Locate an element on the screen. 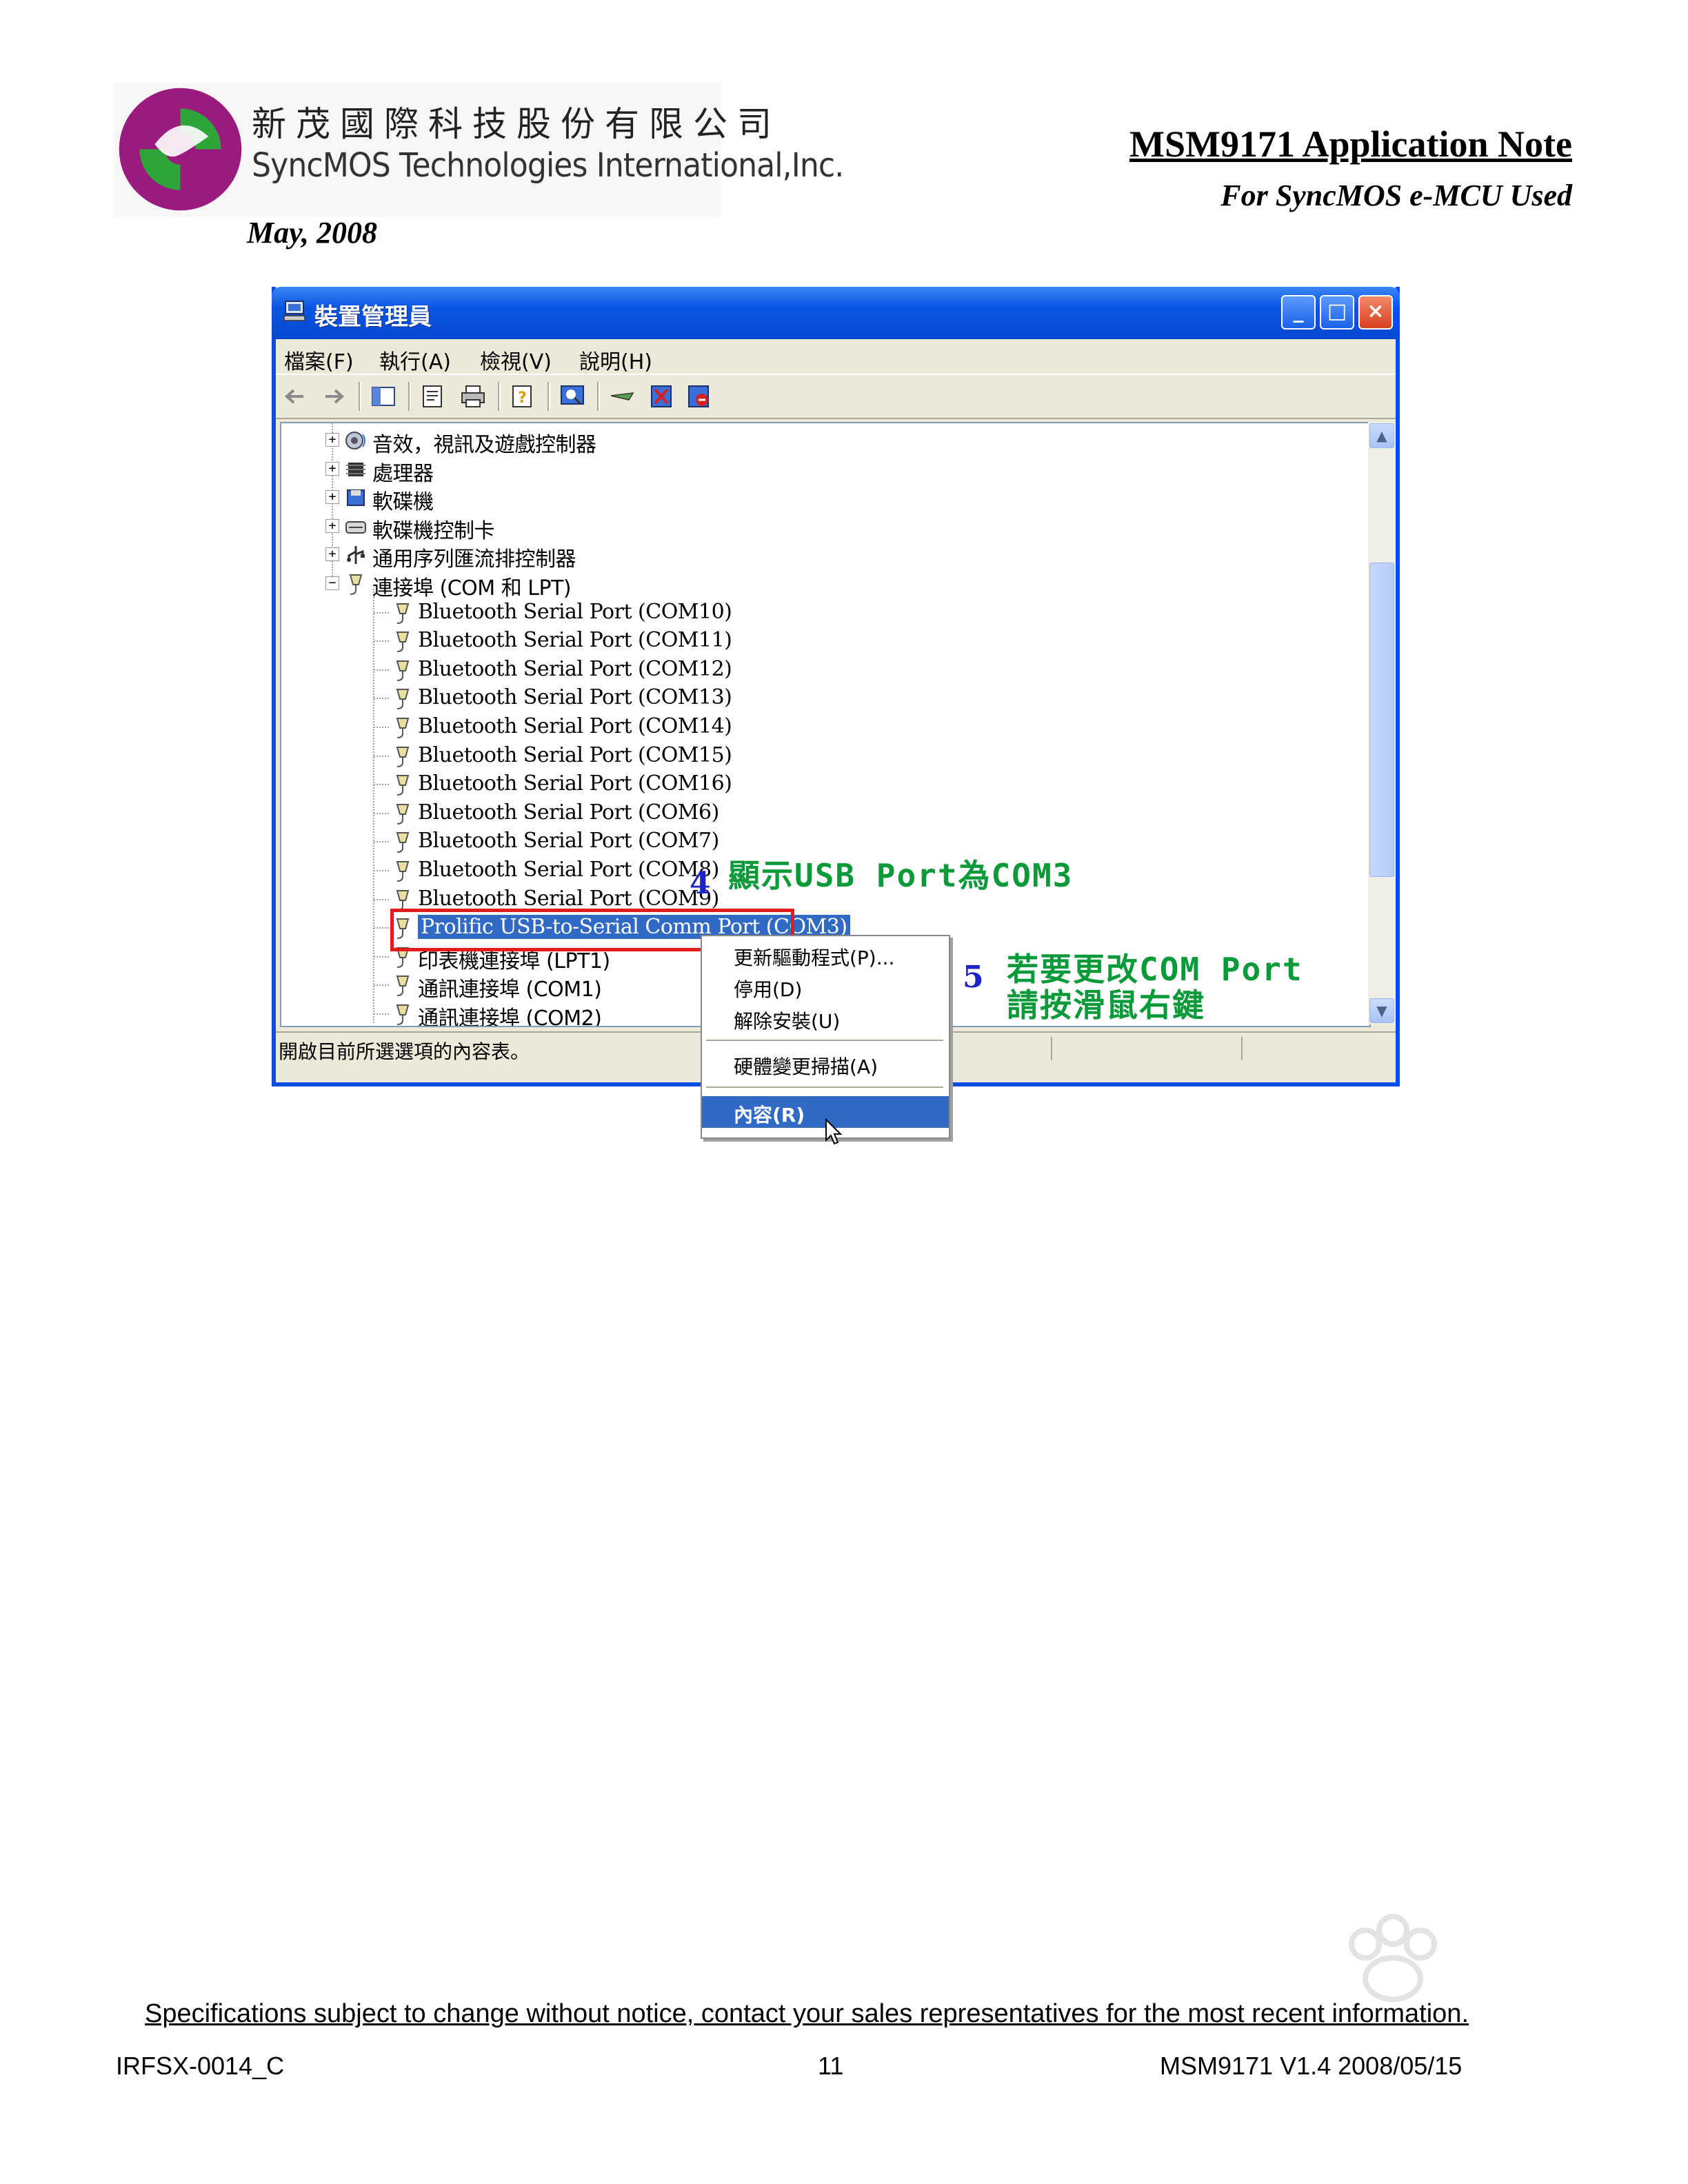  context-disable: 停用(D) is located at coordinates (826, 987).